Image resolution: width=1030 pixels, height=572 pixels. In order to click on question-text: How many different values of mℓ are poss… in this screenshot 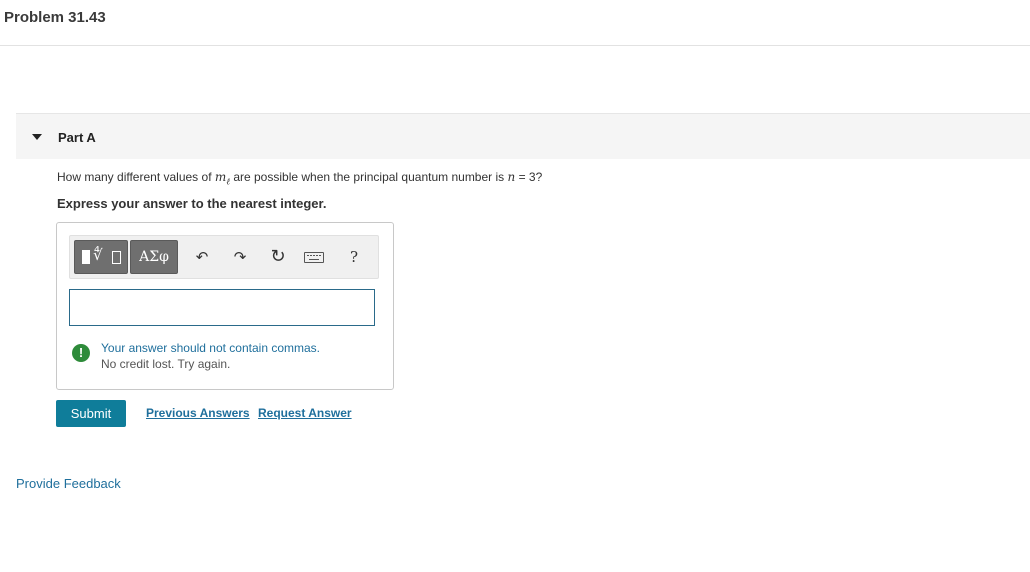, I will do `click(300, 179)`.